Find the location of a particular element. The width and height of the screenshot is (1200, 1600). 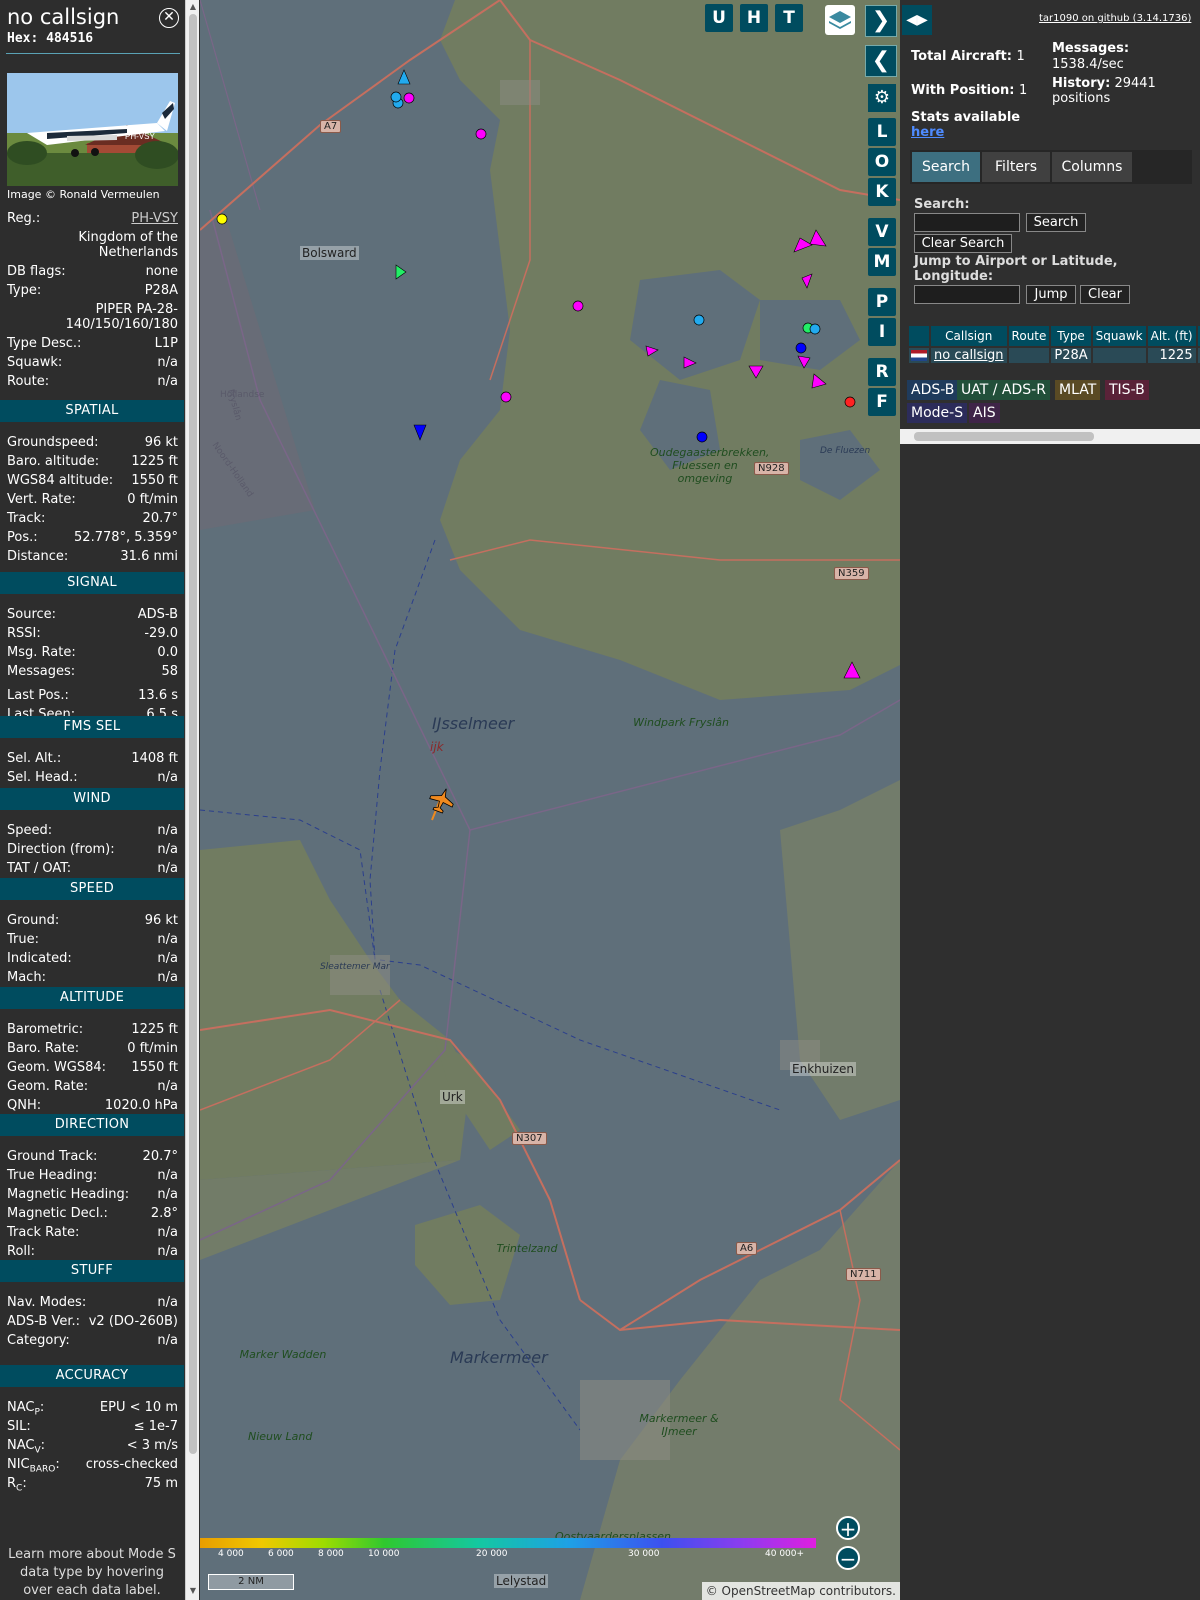

info-label-text: Nav. Modes: is located at coordinates (47, 1302).